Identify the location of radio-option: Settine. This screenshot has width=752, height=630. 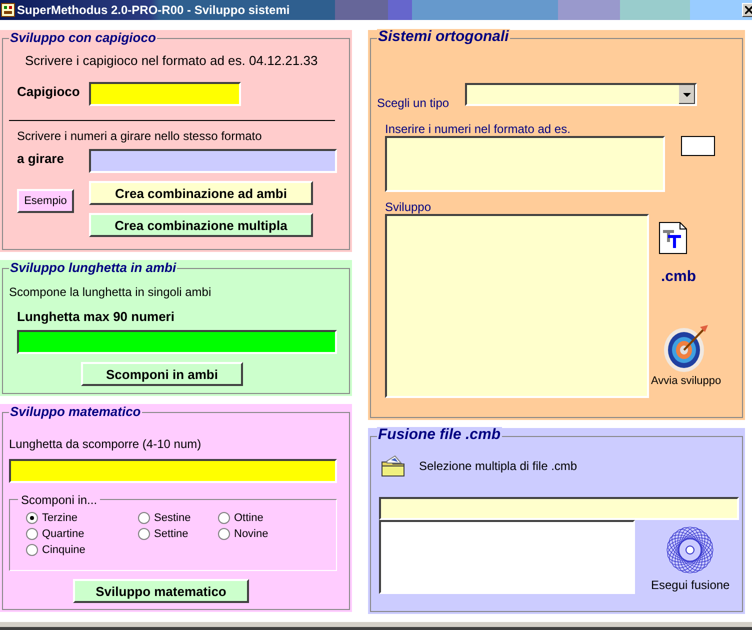
(178, 534).